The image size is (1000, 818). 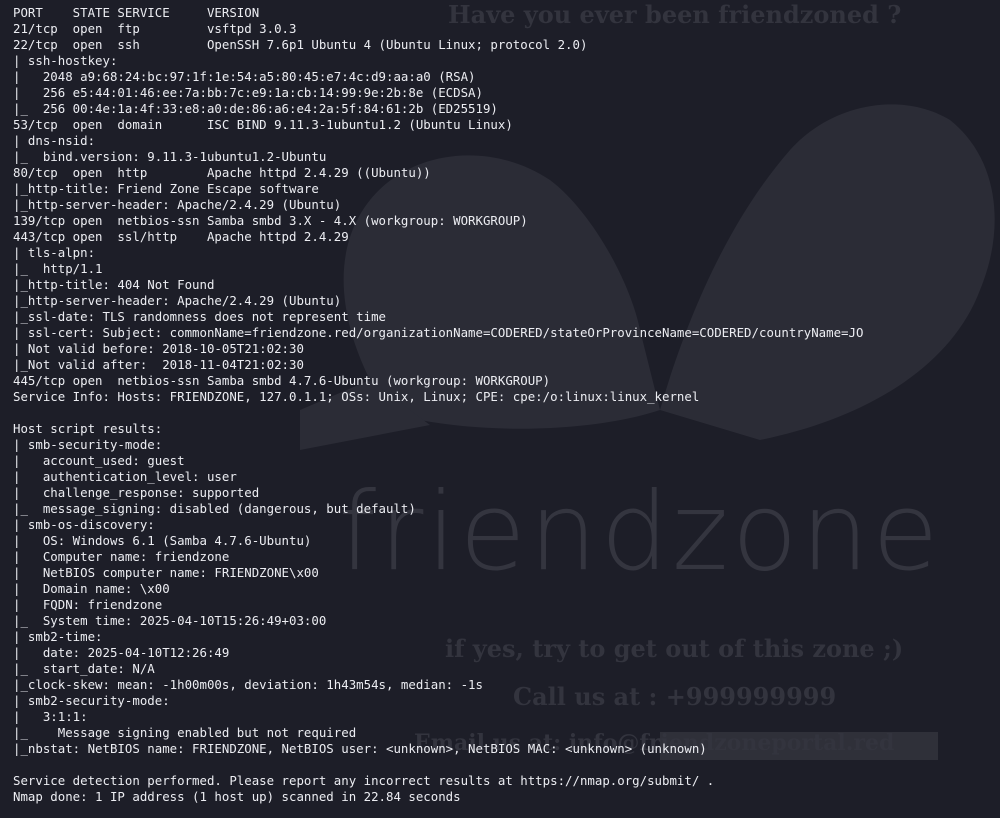 What do you see at coordinates (69, 60) in the screenshot?
I see `terminal-line: | ssh-hostkey:` at bounding box center [69, 60].